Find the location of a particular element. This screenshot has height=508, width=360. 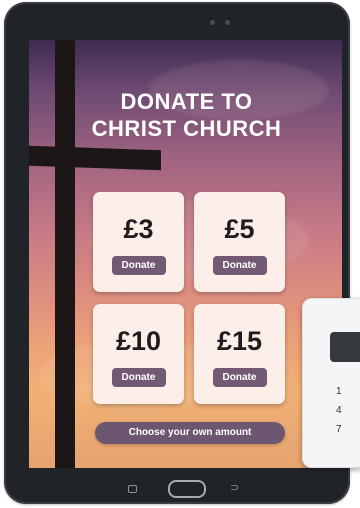

android-nav-bar: ⊃ is located at coordinates (177, 487).